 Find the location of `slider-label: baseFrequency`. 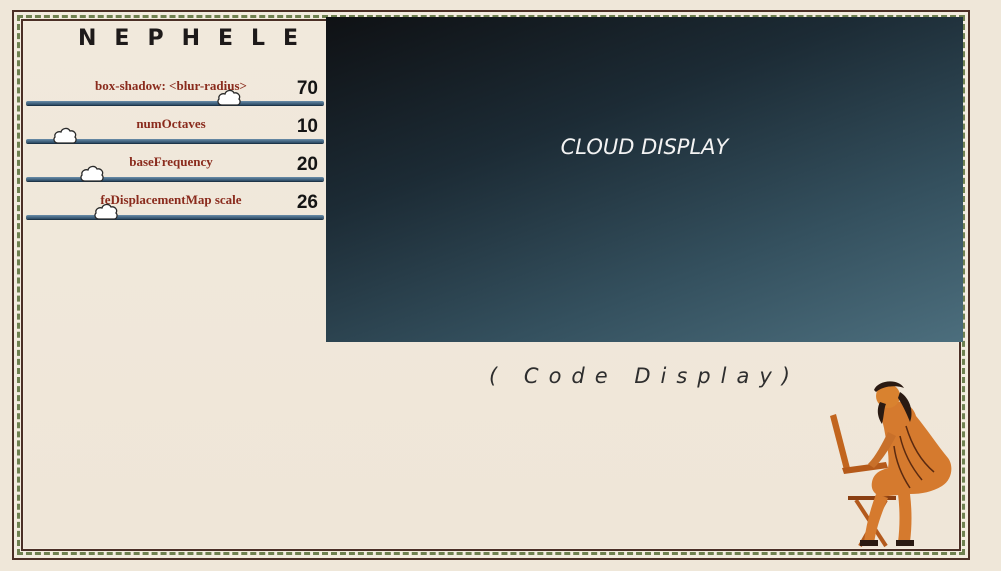

slider-label: baseFrequency is located at coordinates (171, 161).